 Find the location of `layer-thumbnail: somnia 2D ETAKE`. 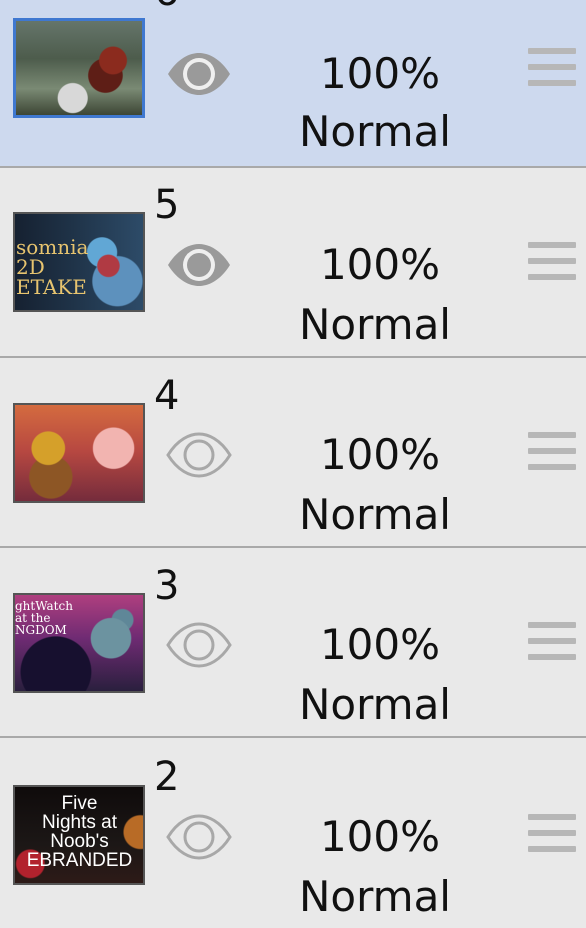

layer-thumbnail: somnia 2D ETAKE is located at coordinates (79, 262).